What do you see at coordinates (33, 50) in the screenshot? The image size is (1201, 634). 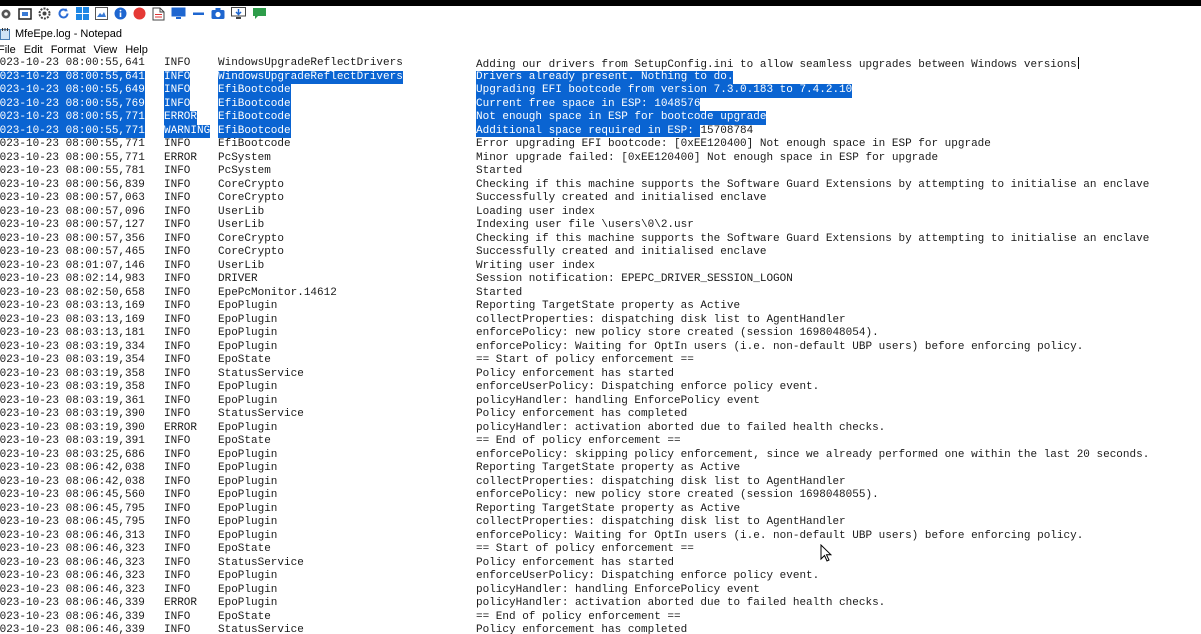 I see `menu-edit: Edit` at bounding box center [33, 50].